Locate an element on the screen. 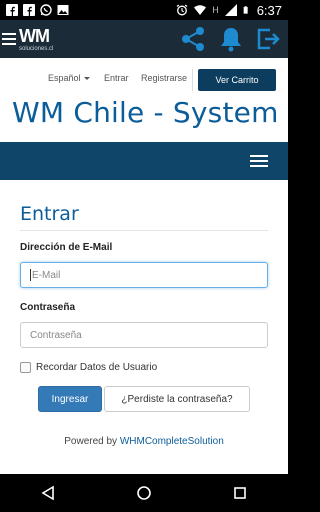 The image size is (320, 512). main-navbar is located at coordinates (144, 161).